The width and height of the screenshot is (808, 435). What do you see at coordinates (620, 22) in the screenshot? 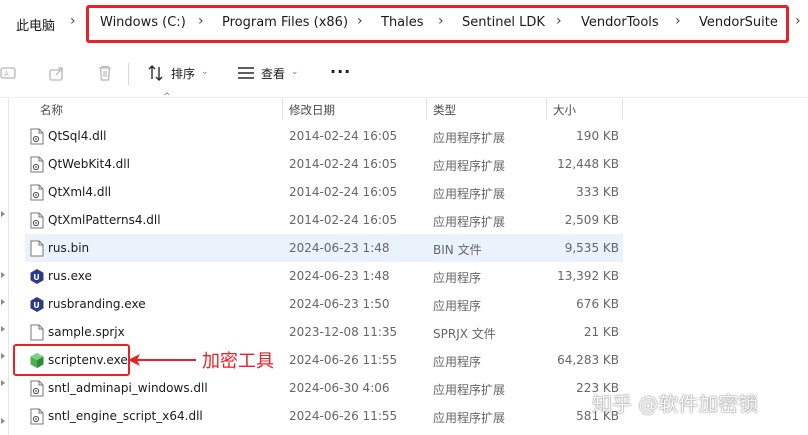
I see `breadcrumb-vendortools: VendorTools` at bounding box center [620, 22].